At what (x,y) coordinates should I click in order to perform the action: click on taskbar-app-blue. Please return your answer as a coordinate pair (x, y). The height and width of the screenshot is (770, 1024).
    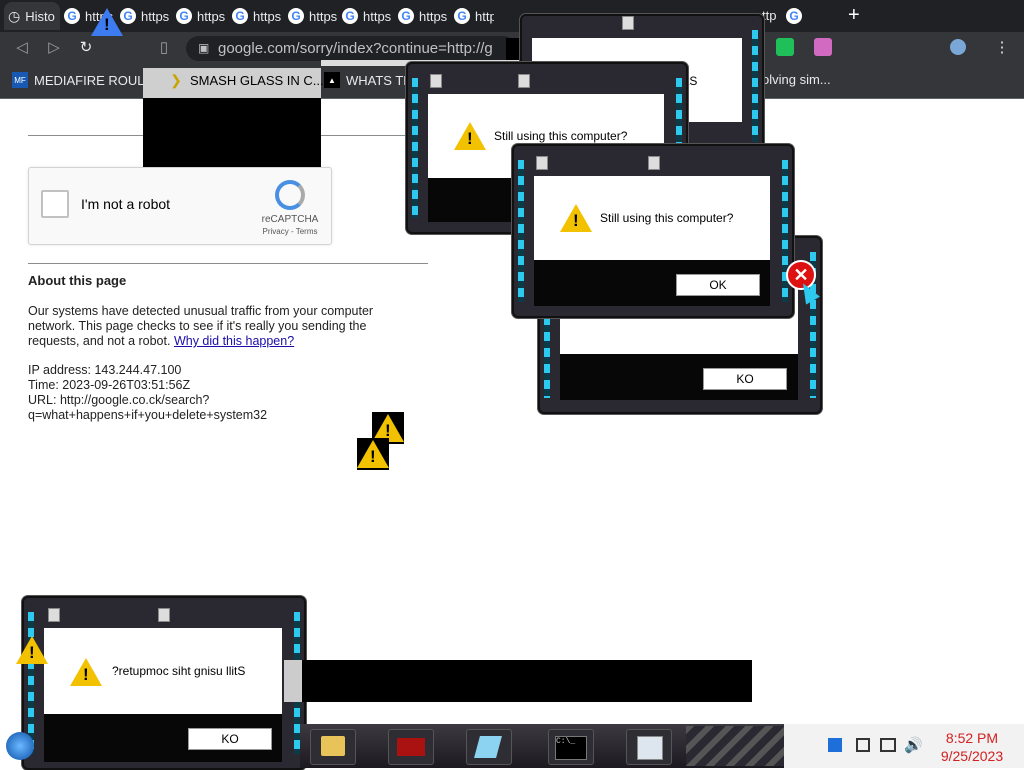
    Looking at the image, I should click on (489, 747).